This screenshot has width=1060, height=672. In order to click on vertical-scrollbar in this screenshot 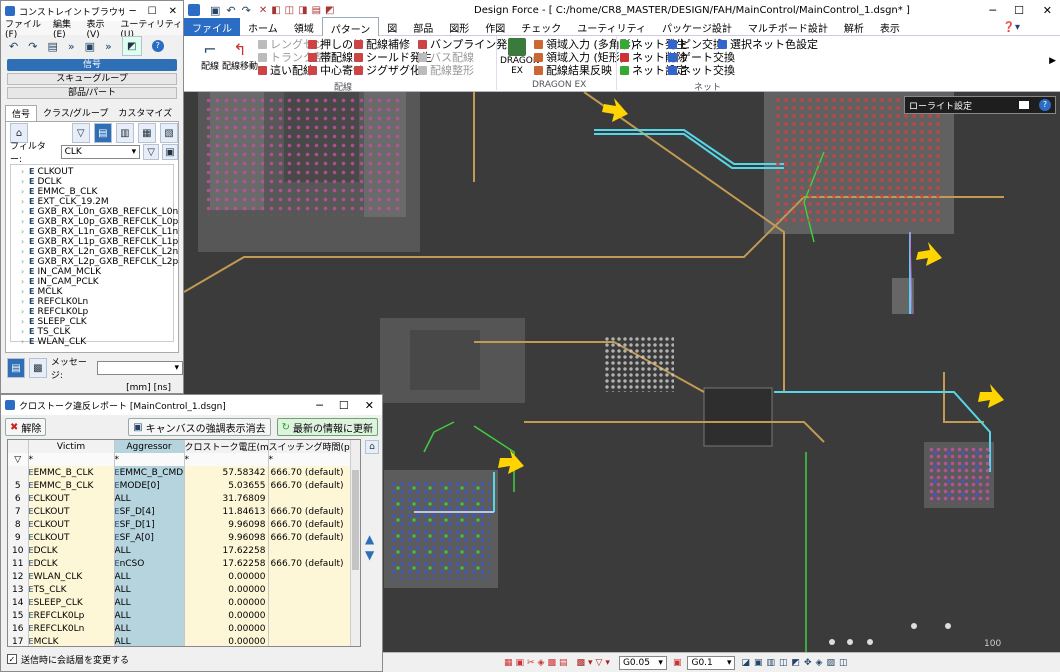, I will do `click(355, 543)`.